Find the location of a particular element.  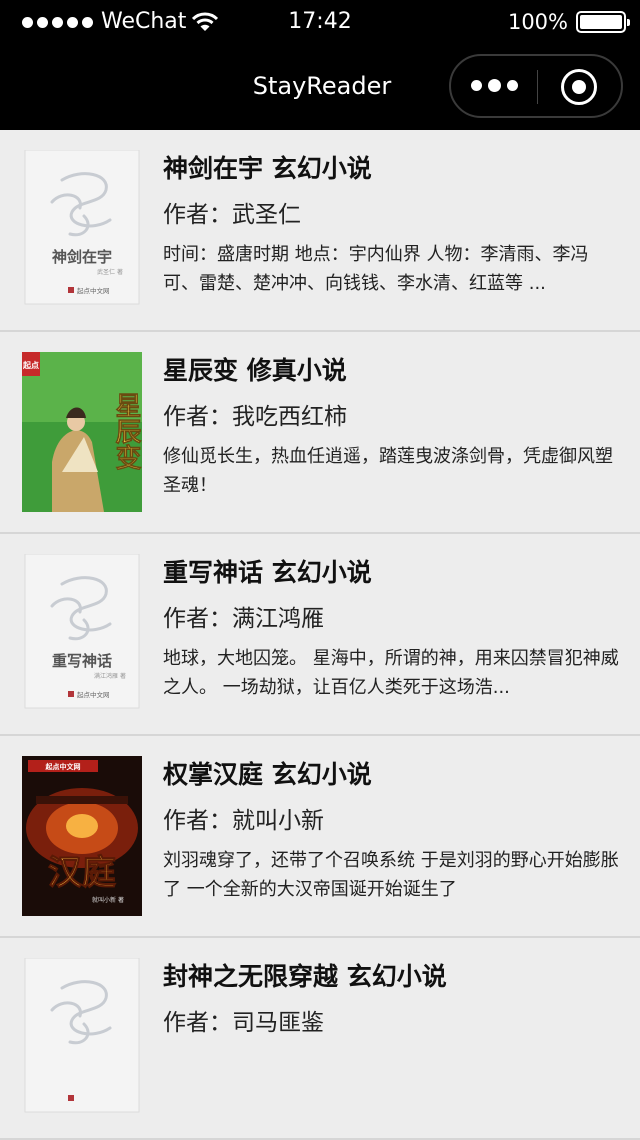

svg-text: 满江鸿雁 著 is located at coordinates (110, 676).